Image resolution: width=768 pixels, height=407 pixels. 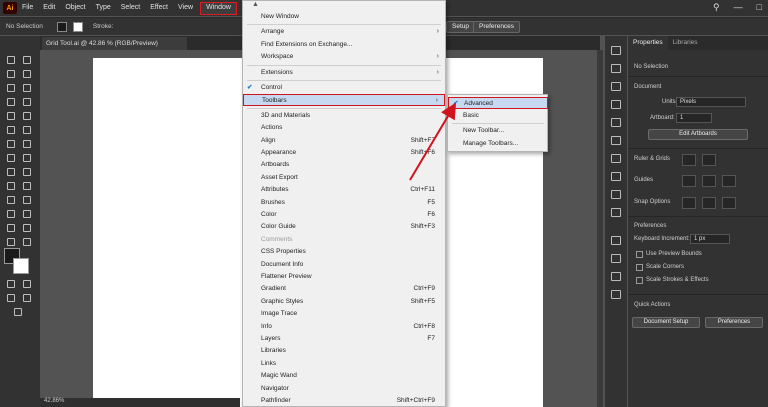 What do you see at coordinates (11, 74) in the screenshot?
I see `magic-wand-tool-icon` at bounding box center [11, 74].